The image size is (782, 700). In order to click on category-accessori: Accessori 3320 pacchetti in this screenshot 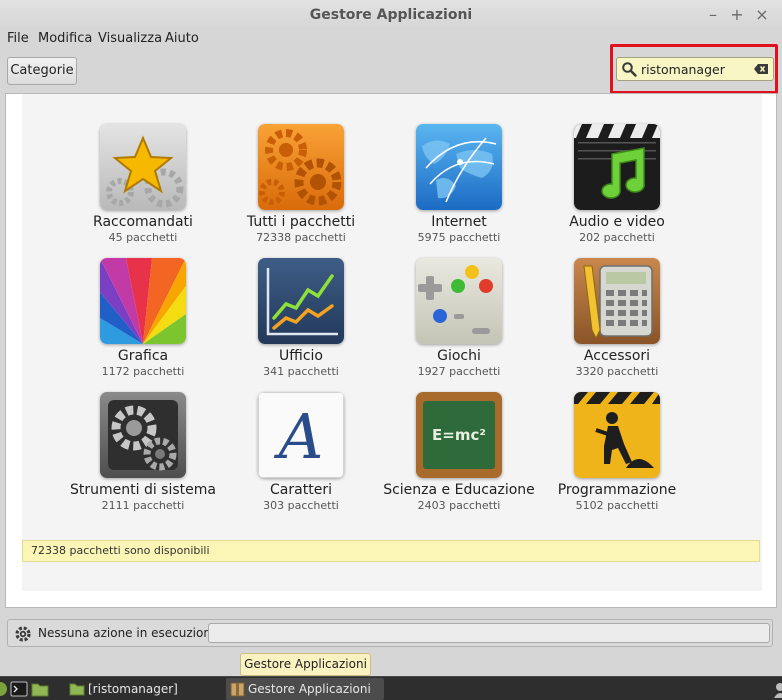, I will do `click(617, 318)`.